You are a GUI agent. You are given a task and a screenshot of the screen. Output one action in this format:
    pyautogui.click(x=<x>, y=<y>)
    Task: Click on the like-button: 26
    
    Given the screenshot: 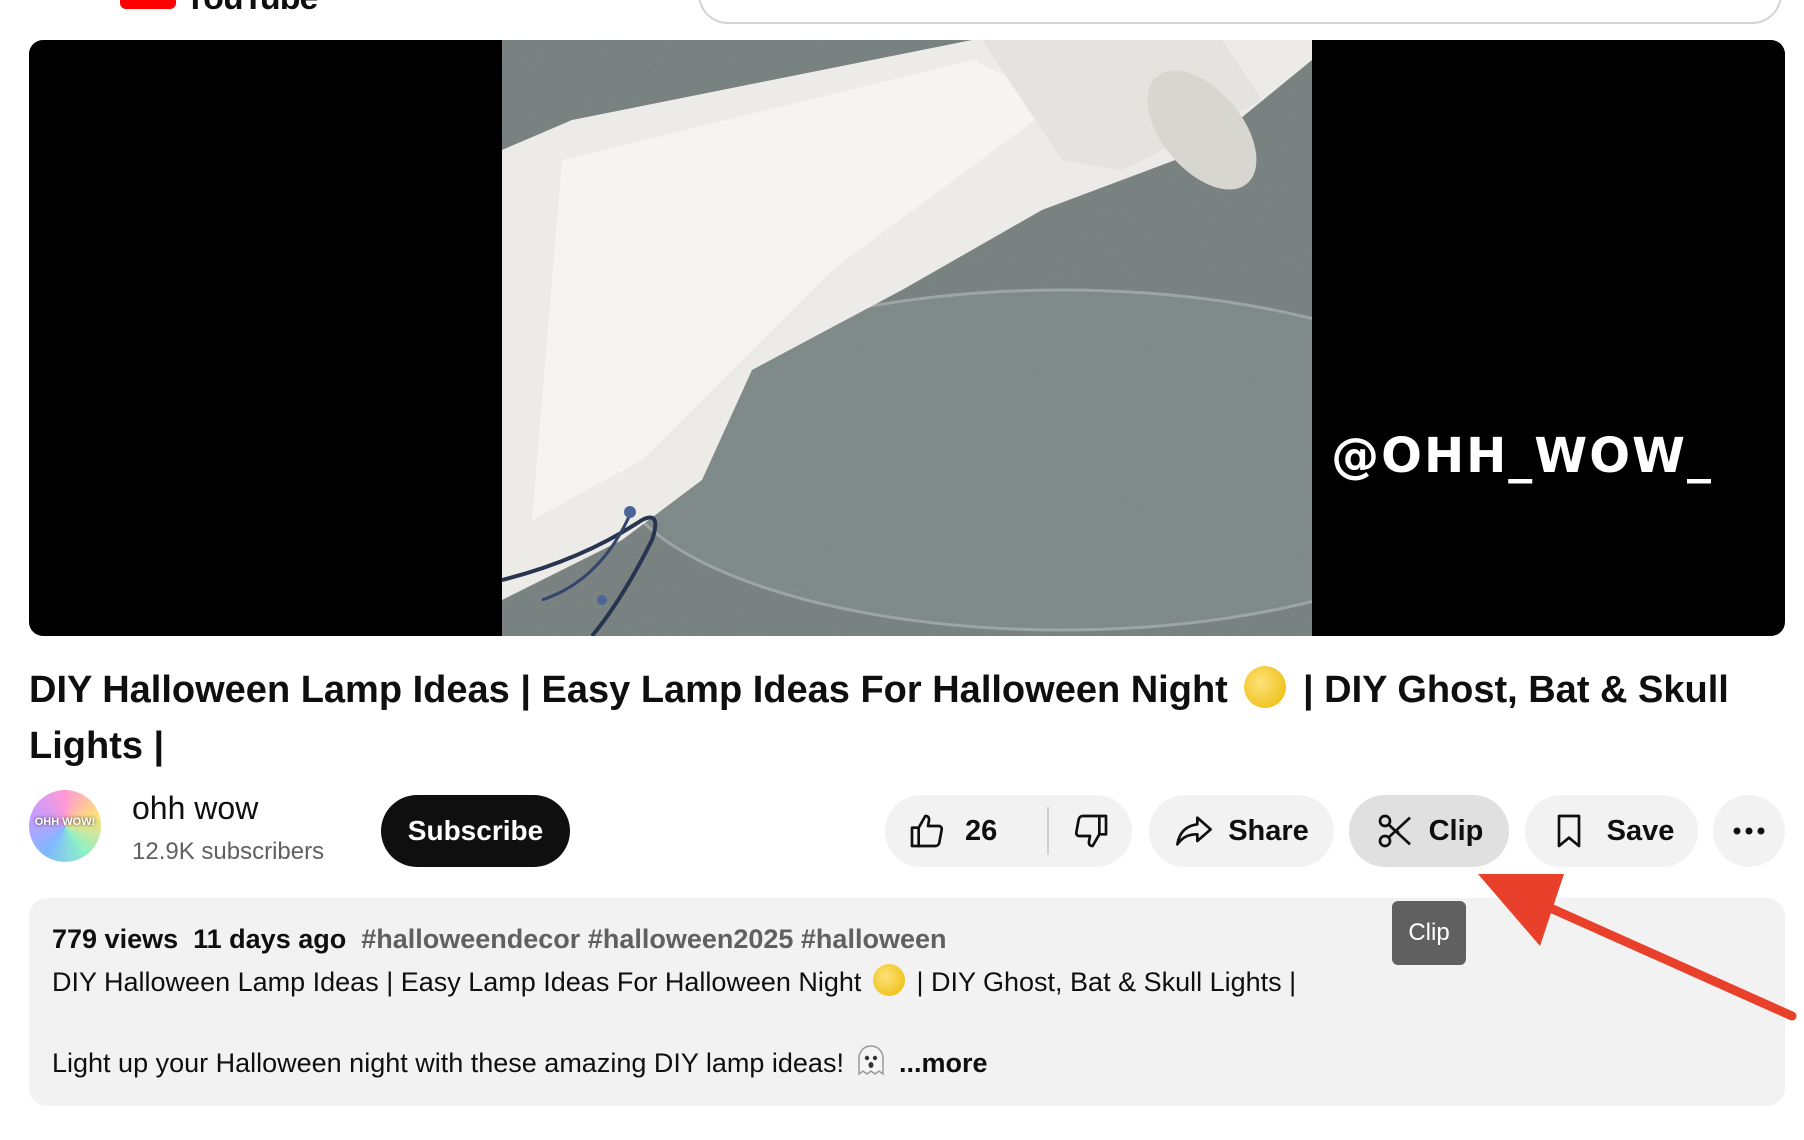 What is the action you would take?
    pyautogui.click(x=966, y=831)
    